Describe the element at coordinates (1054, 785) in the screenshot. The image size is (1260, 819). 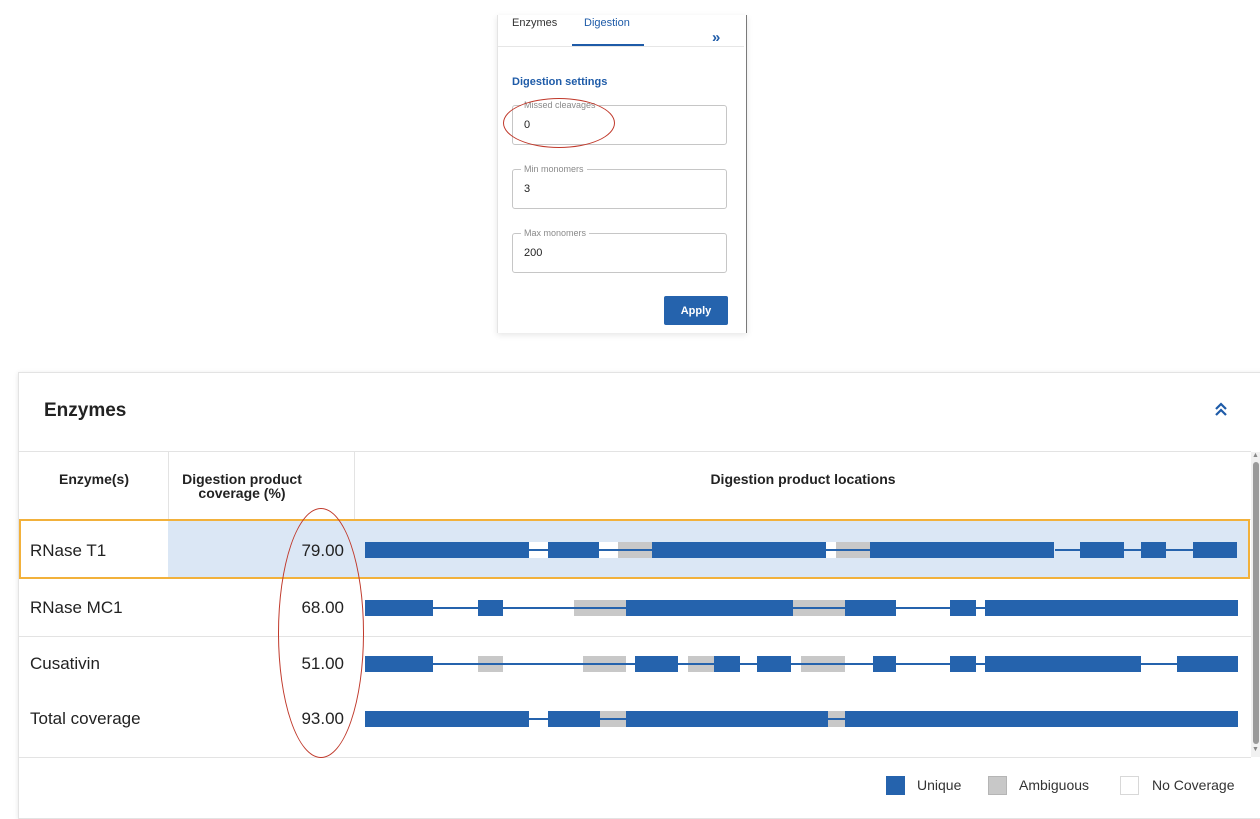
I see `legend-label-ambiguous: Ambiguous` at that location.